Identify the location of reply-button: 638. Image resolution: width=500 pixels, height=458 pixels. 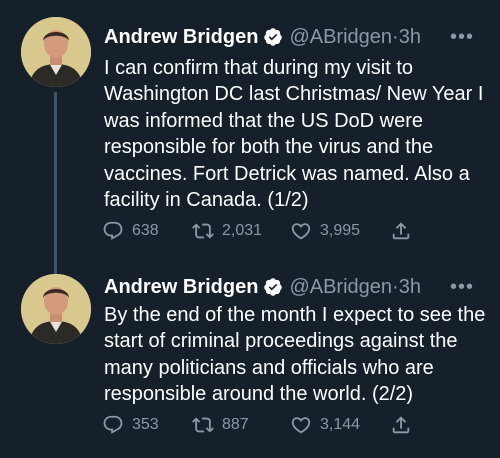
(147, 231).